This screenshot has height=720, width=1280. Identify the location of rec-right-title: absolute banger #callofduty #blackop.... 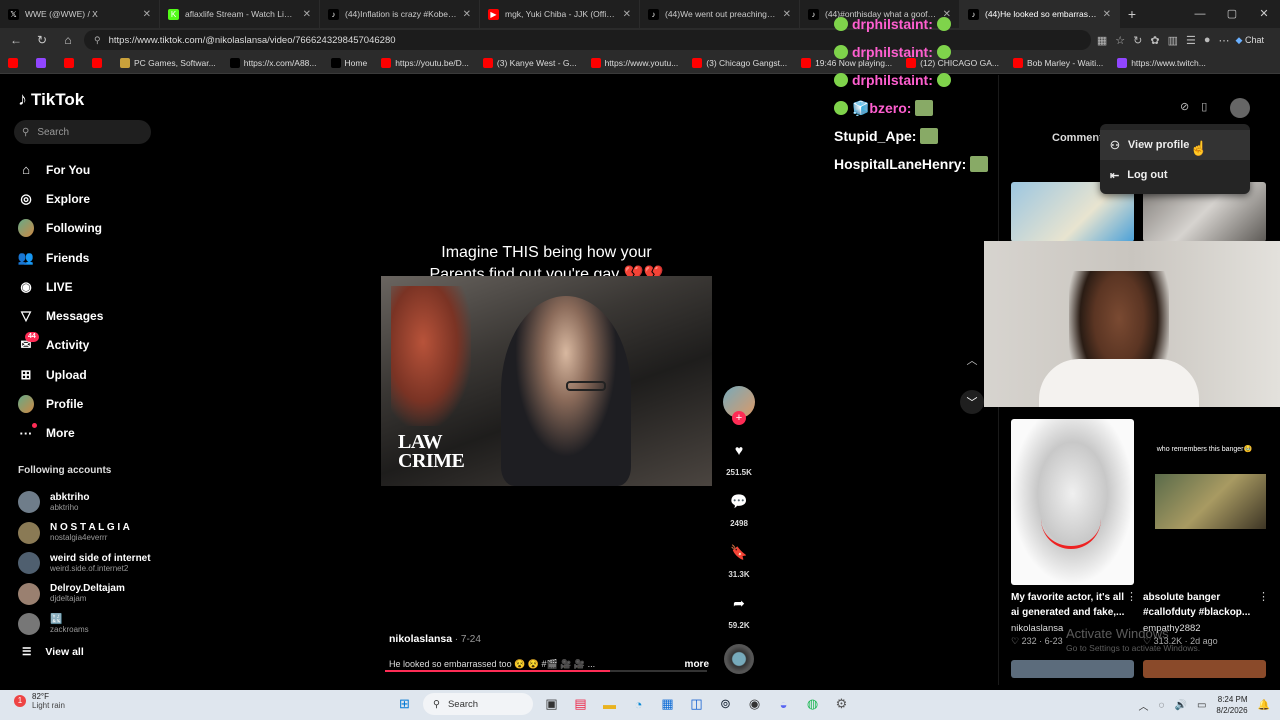
(1202, 605).